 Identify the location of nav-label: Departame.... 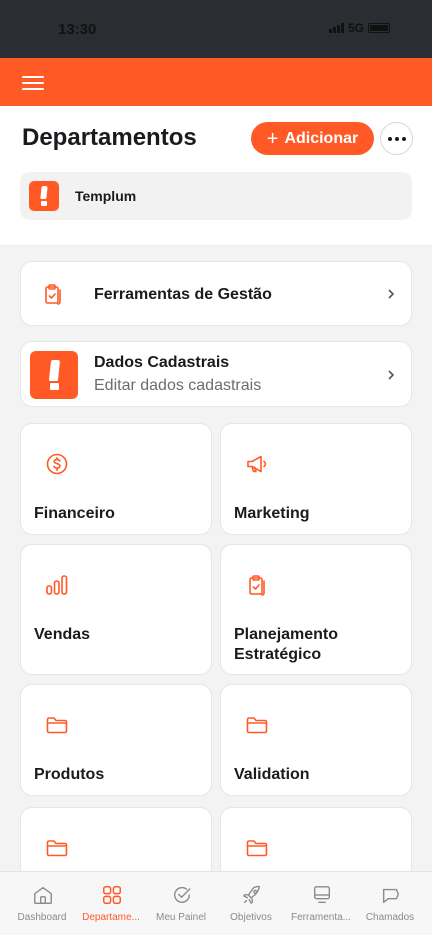
(111, 917).